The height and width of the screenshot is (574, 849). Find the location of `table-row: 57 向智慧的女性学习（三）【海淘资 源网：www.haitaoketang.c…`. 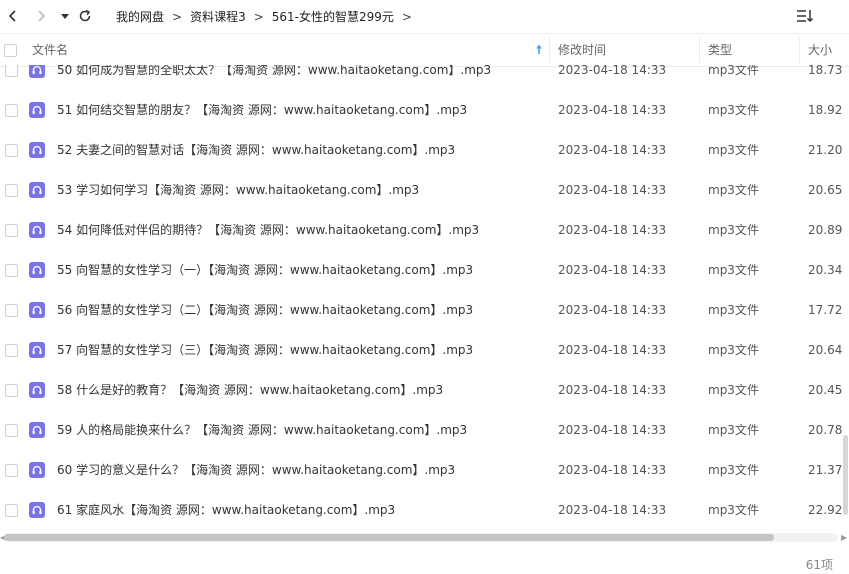

table-row: 57 向智慧的女性学习（三）【海淘资 源网：www.haitaoketang.c… is located at coordinates (424, 350).